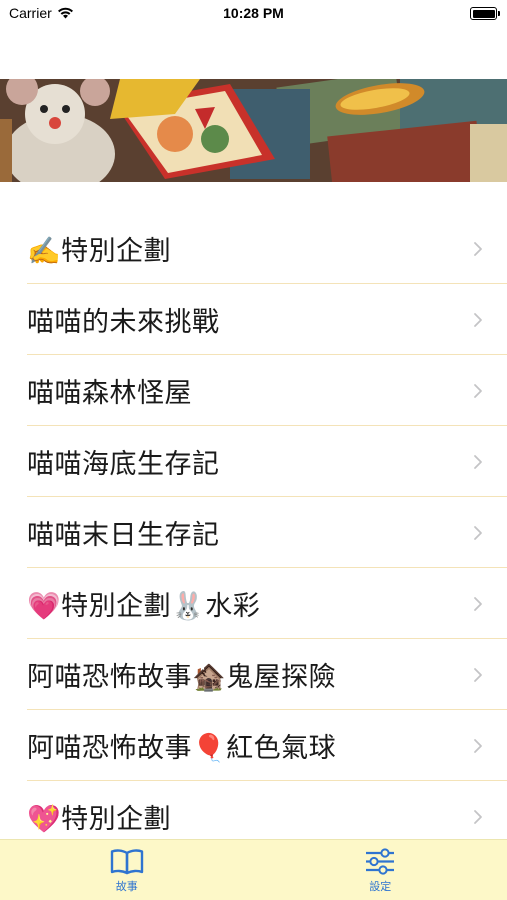 The height and width of the screenshot is (900, 507). I want to click on book-icon, so click(126, 862).